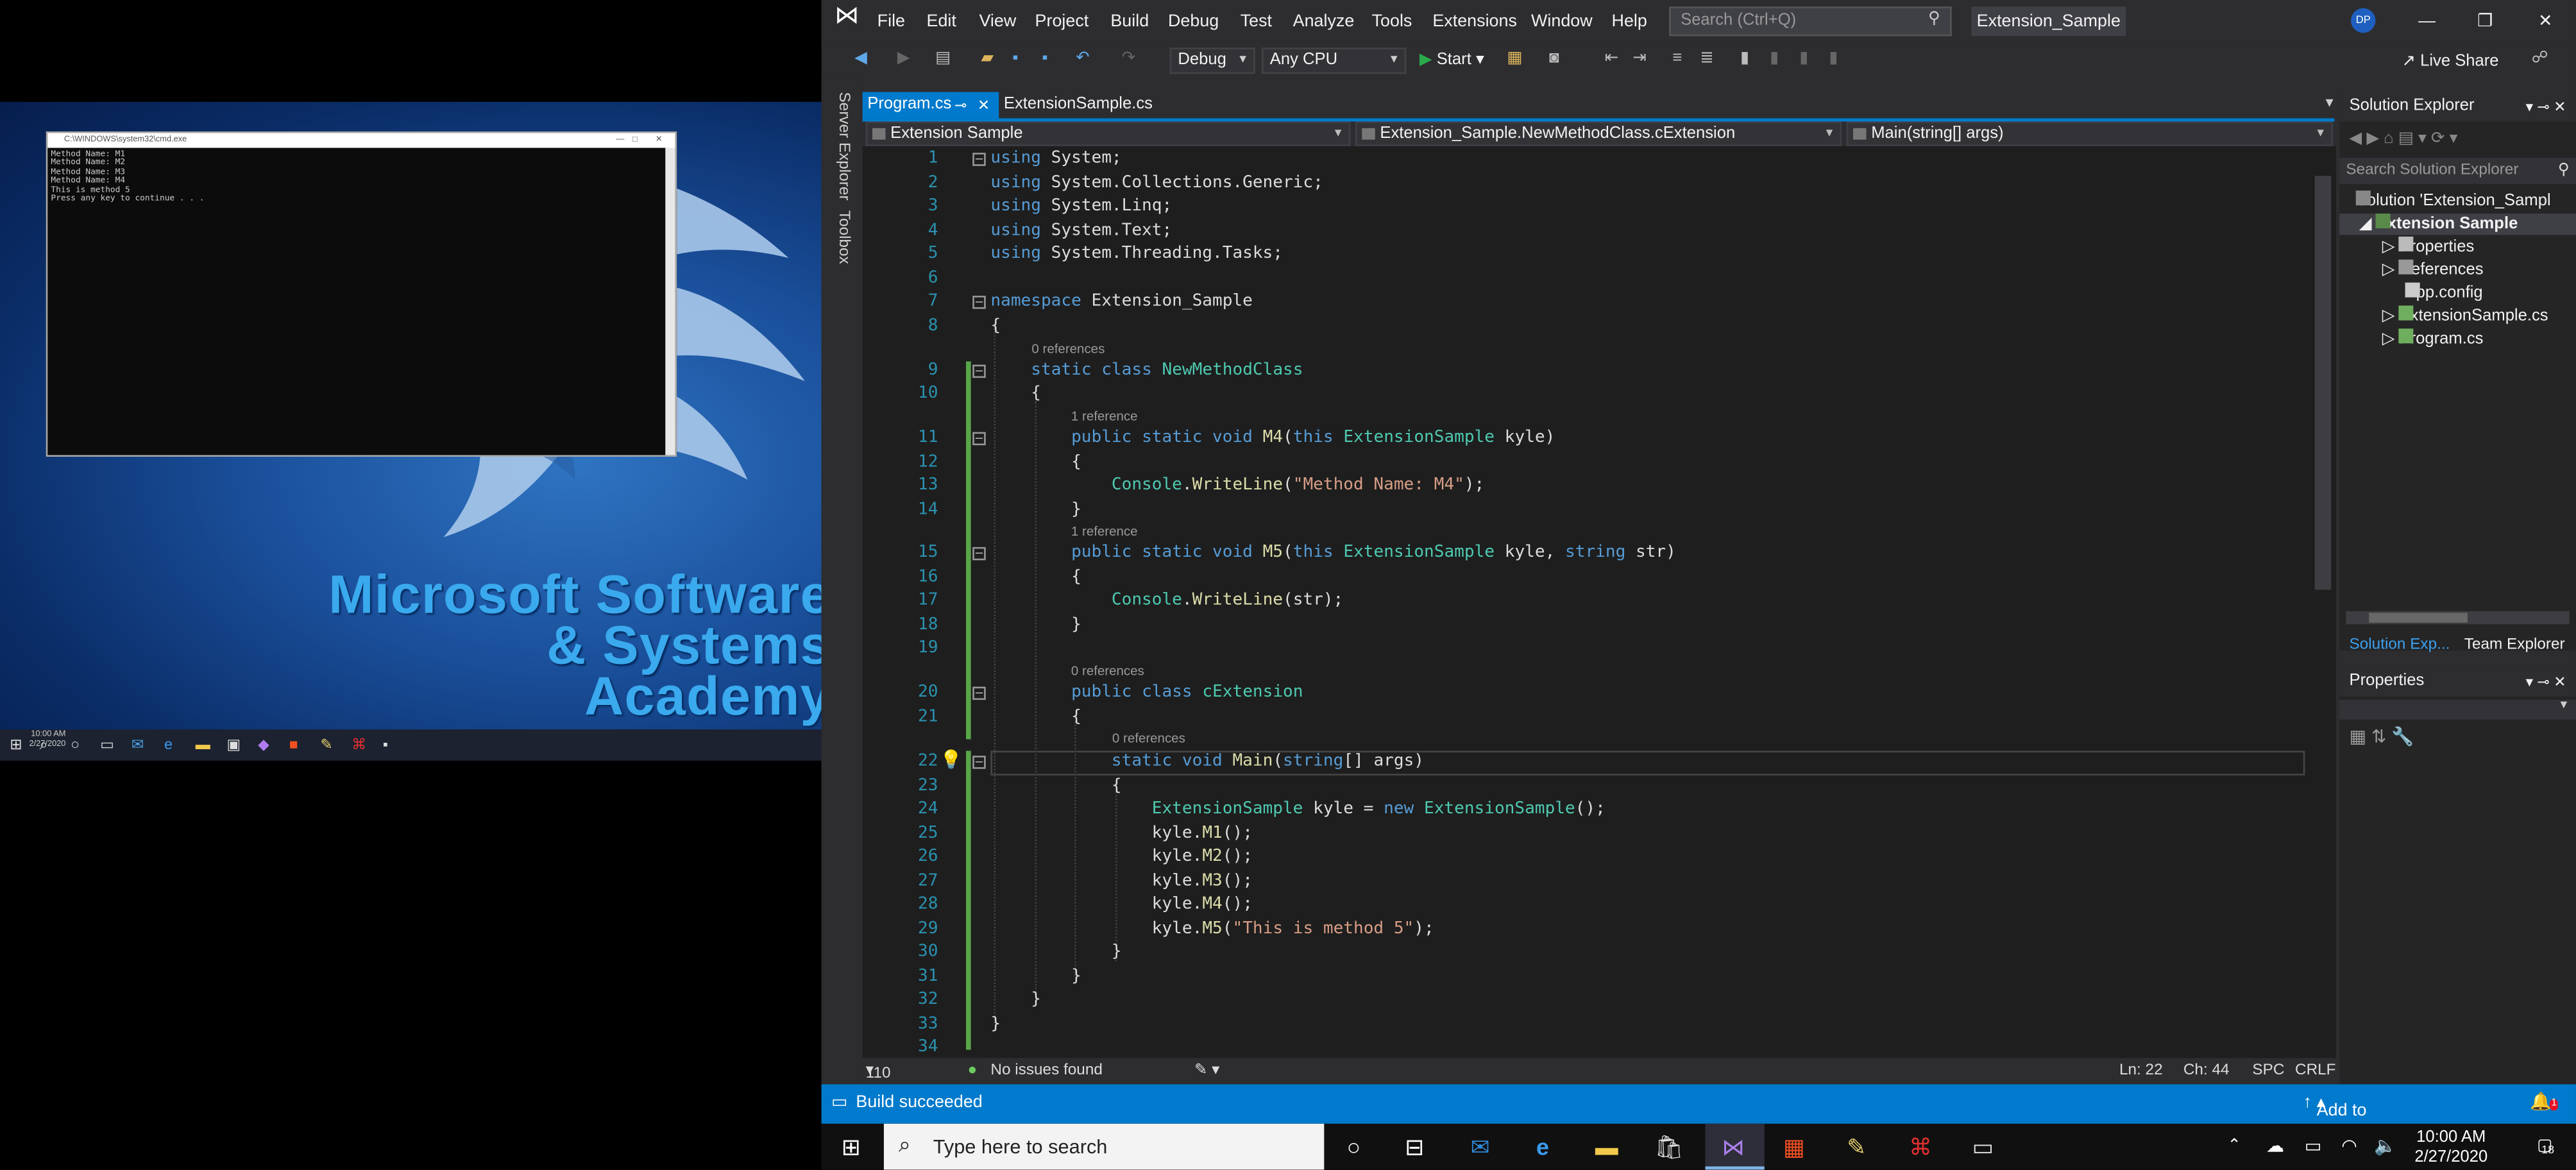  I want to click on line-ending-indicator: CRLF, so click(2315, 1071).